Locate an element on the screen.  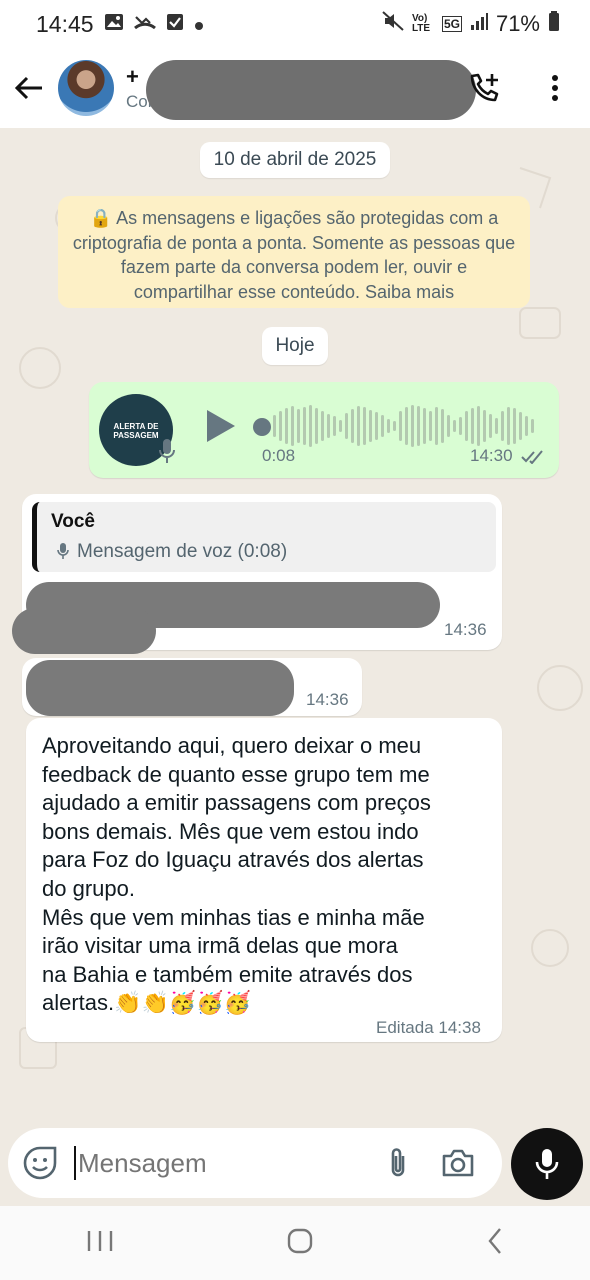
contact-info: + Conta is located at coordinates (301, 89).